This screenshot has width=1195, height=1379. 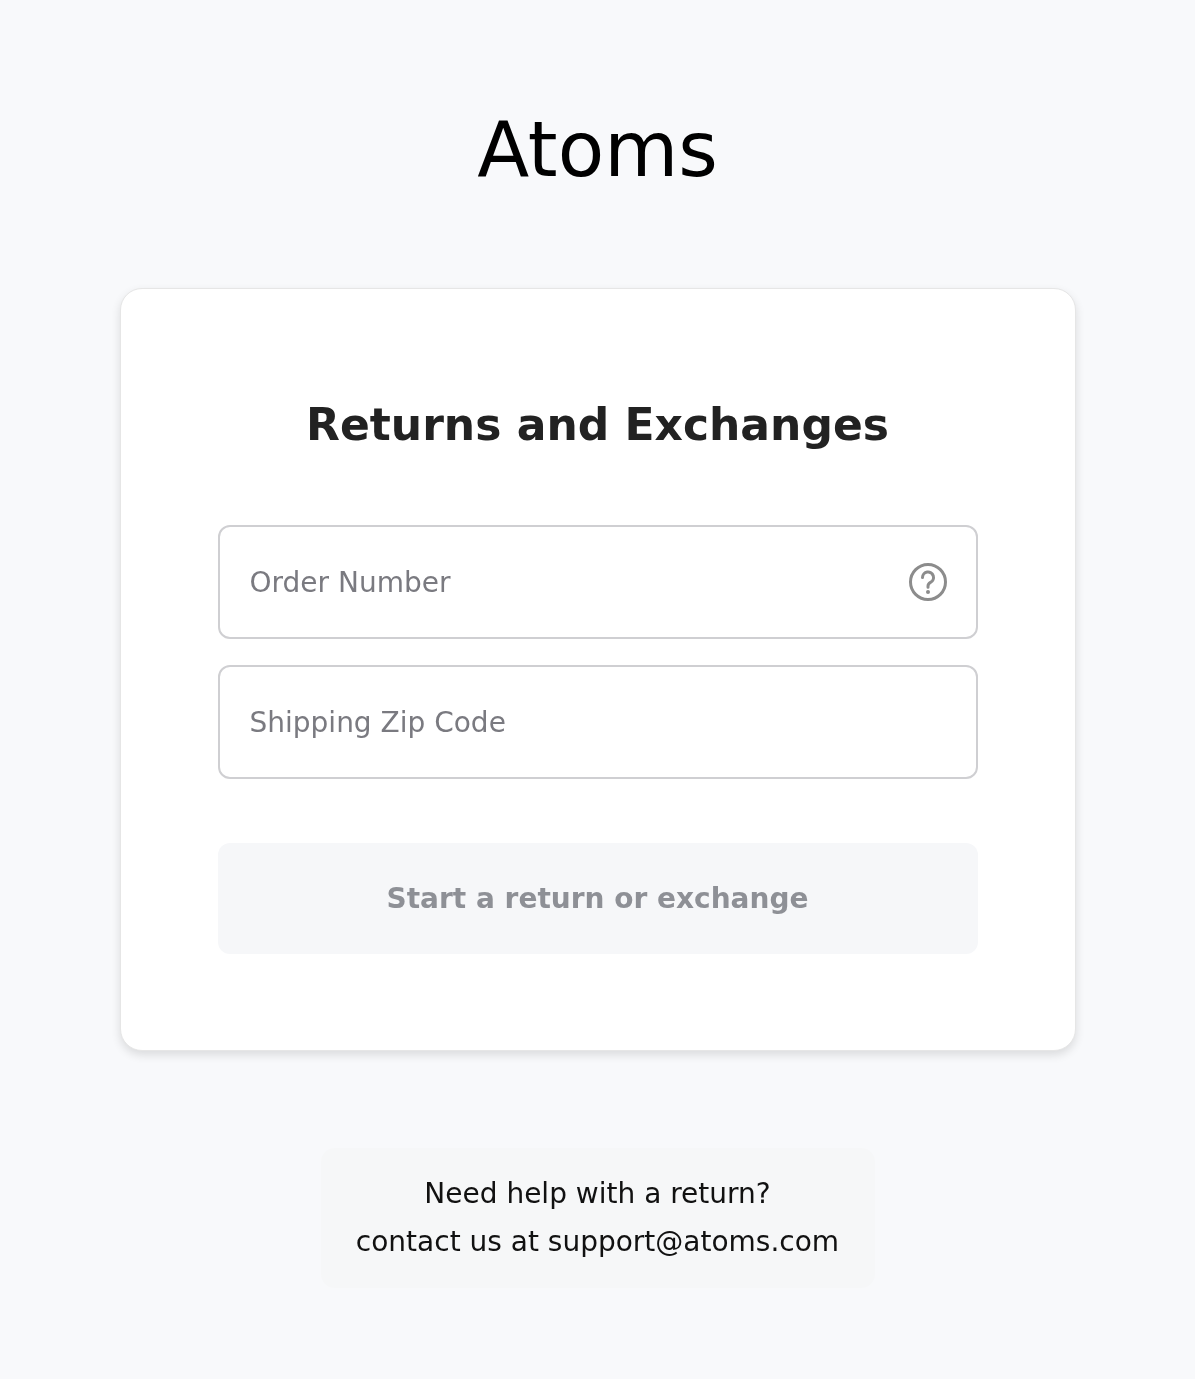 What do you see at coordinates (597, 150) in the screenshot?
I see `brand-logo-text: Atoms` at bounding box center [597, 150].